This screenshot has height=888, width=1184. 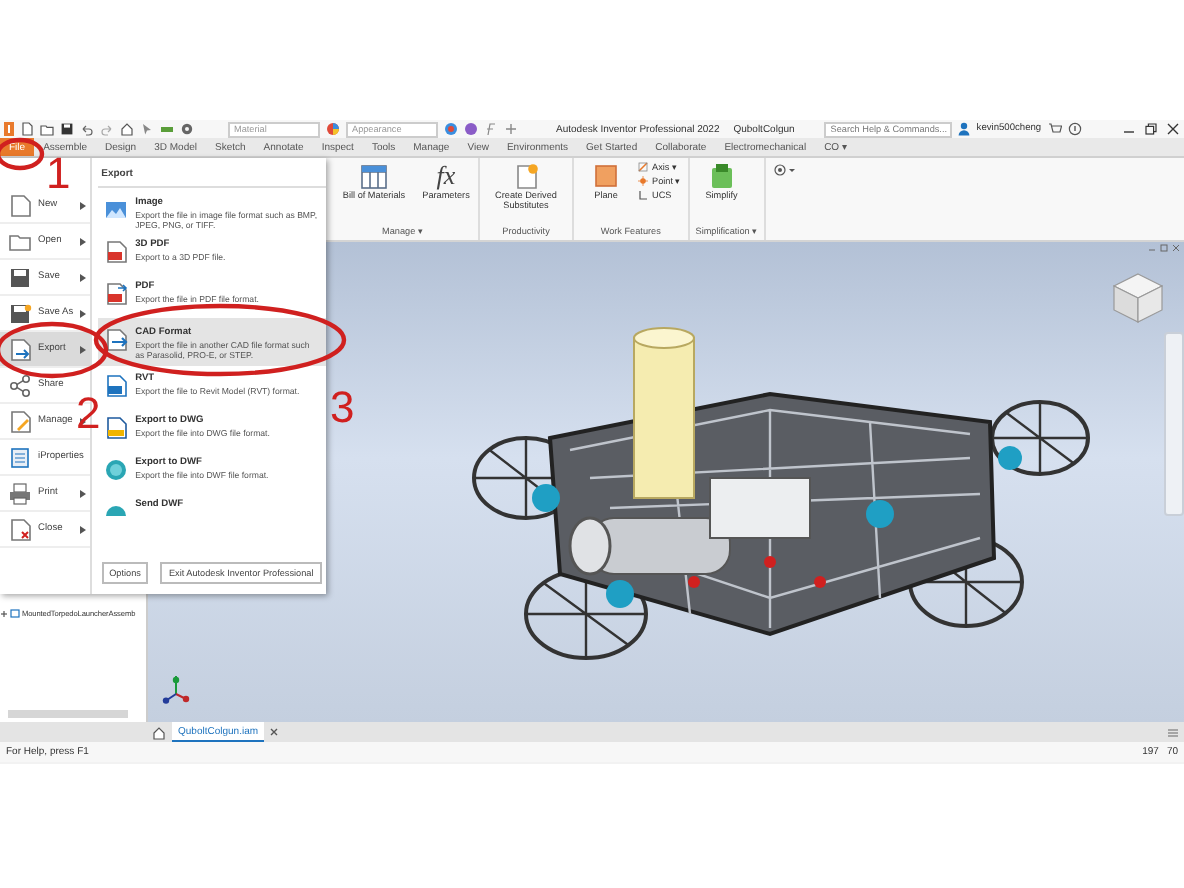 I want to click on redo-icon, so click(x=107, y=129).